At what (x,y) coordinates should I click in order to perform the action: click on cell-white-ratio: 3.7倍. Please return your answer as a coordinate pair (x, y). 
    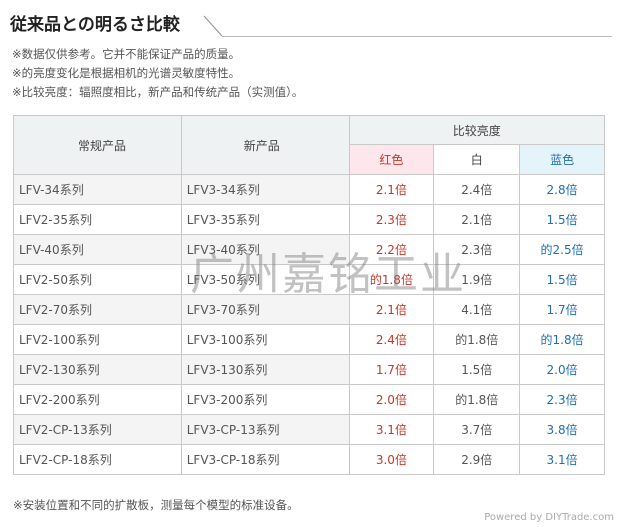
    Looking at the image, I should click on (477, 429).